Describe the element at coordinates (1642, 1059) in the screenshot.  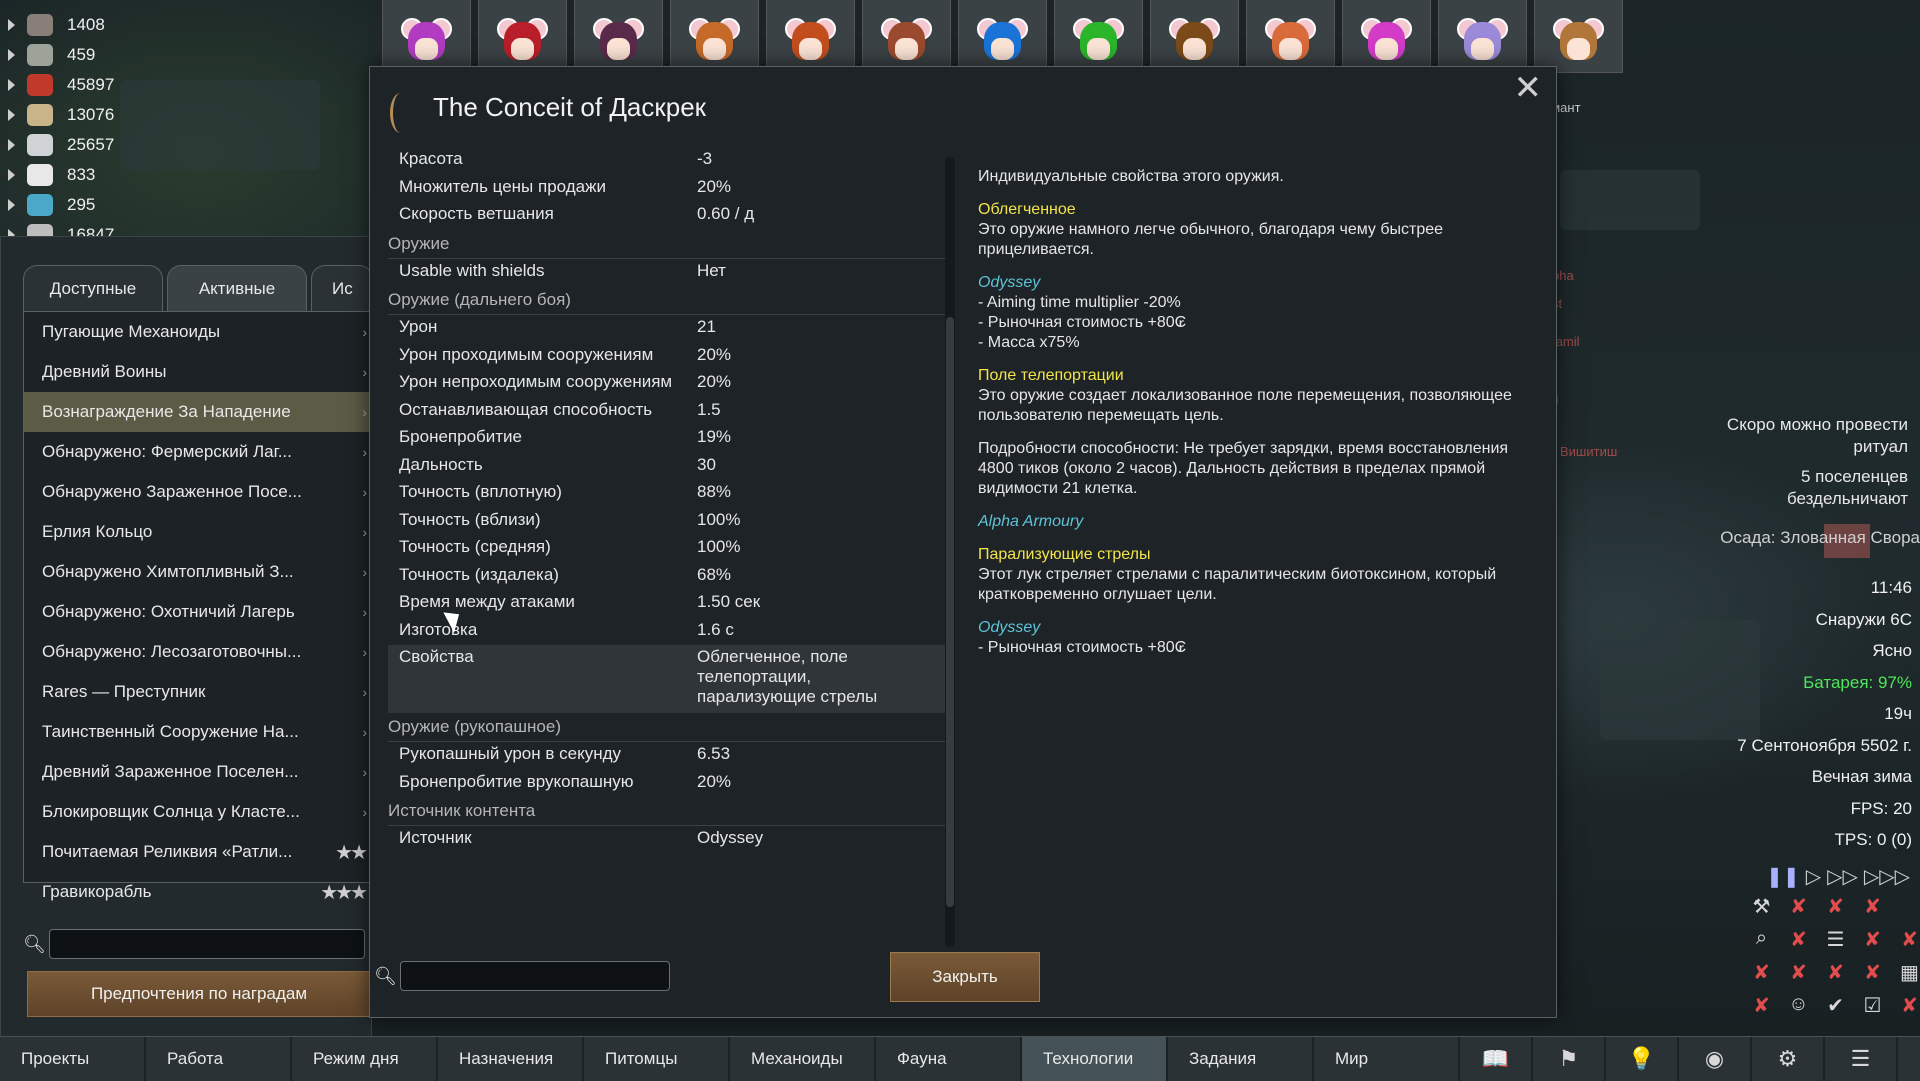
I see `lightbulb-icon: 💡` at that location.